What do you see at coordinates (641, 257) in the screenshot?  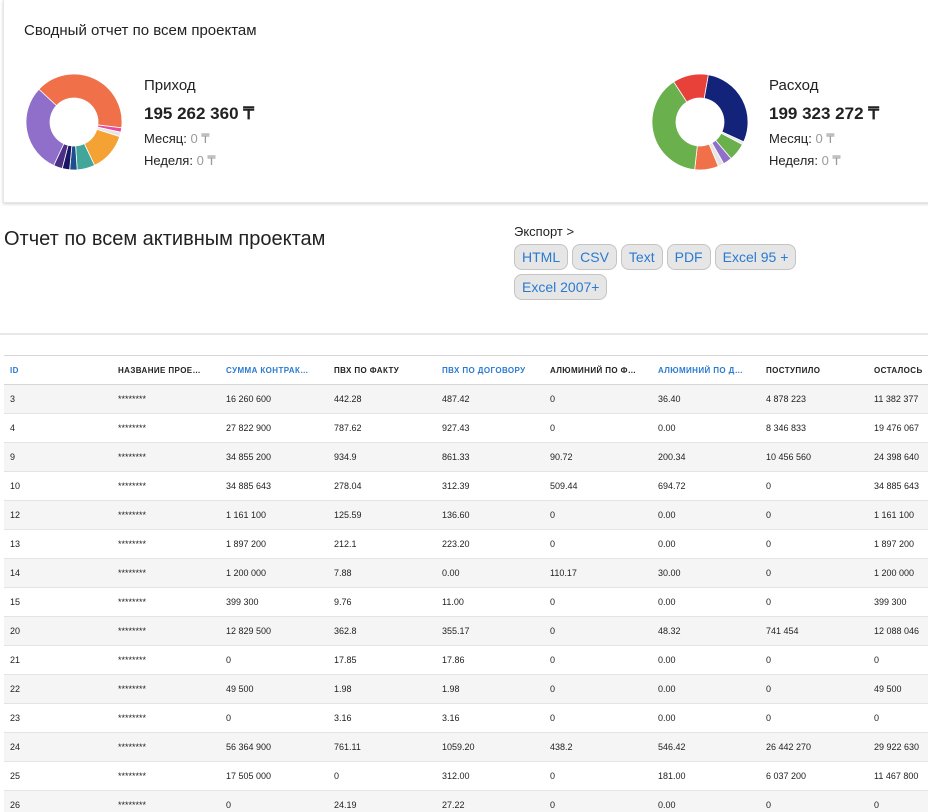 I see `export-text-button: Text` at bounding box center [641, 257].